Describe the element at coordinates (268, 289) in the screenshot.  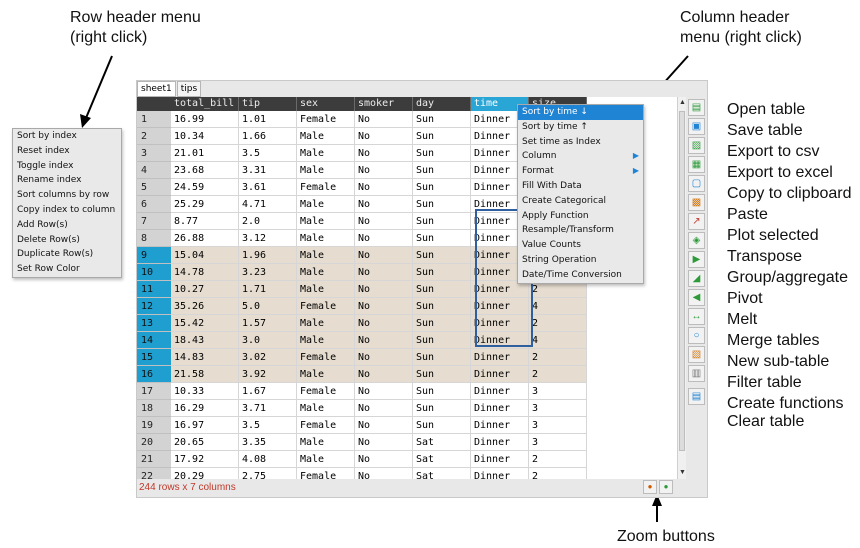
I see `table-cell: 1.71` at that location.